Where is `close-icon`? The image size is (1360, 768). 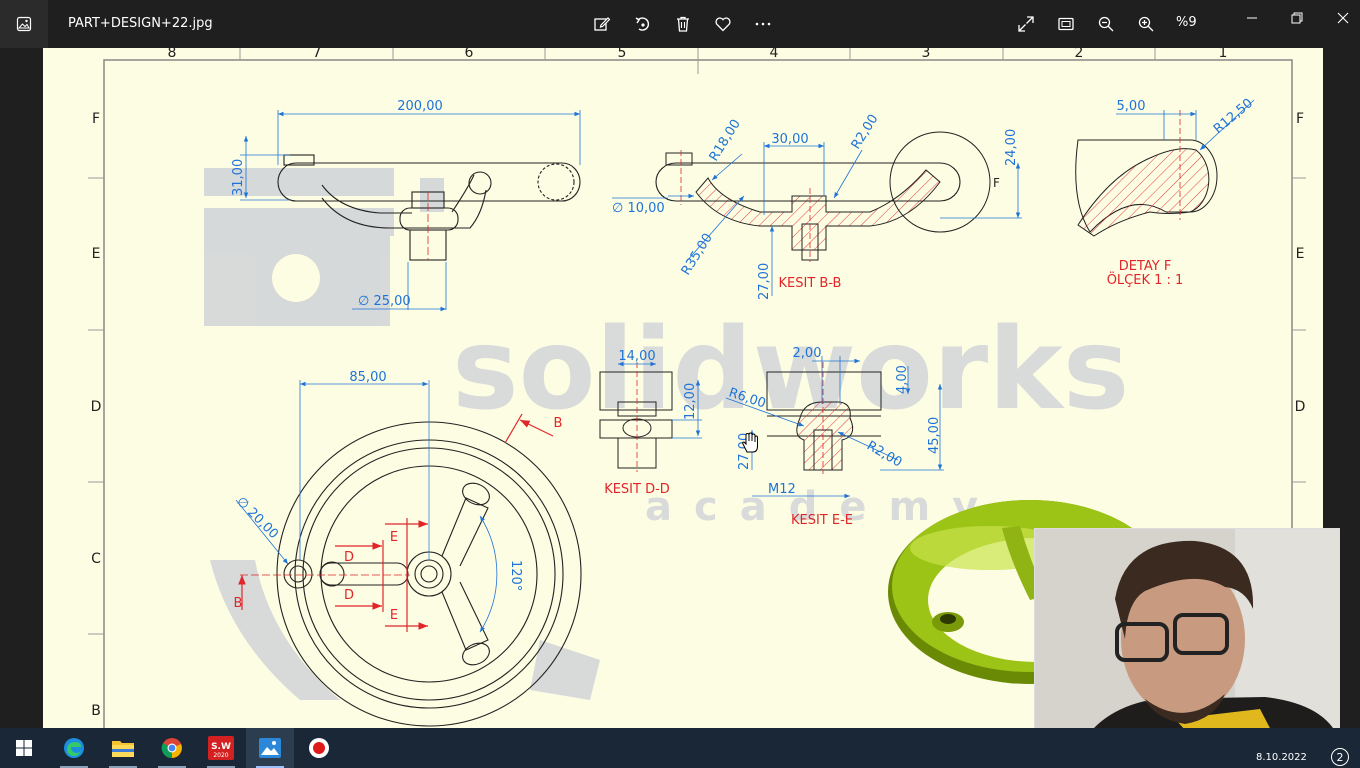
close-icon is located at coordinates (1343, 18).